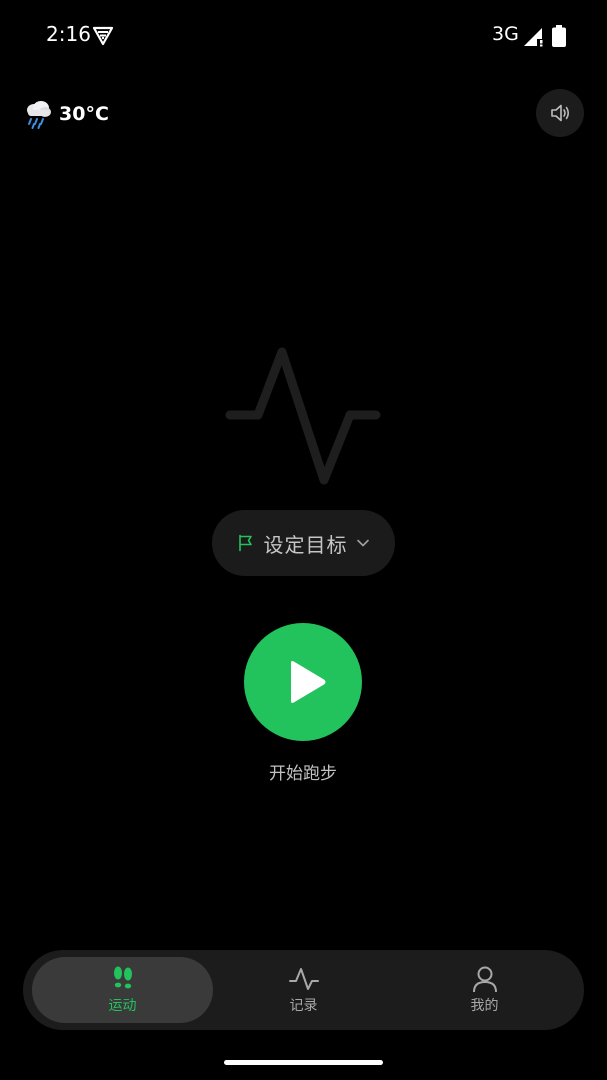 Image resolution: width=607 pixels, height=1080 pixels. What do you see at coordinates (362, 543) in the screenshot?
I see `chevron-down-icon` at bounding box center [362, 543].